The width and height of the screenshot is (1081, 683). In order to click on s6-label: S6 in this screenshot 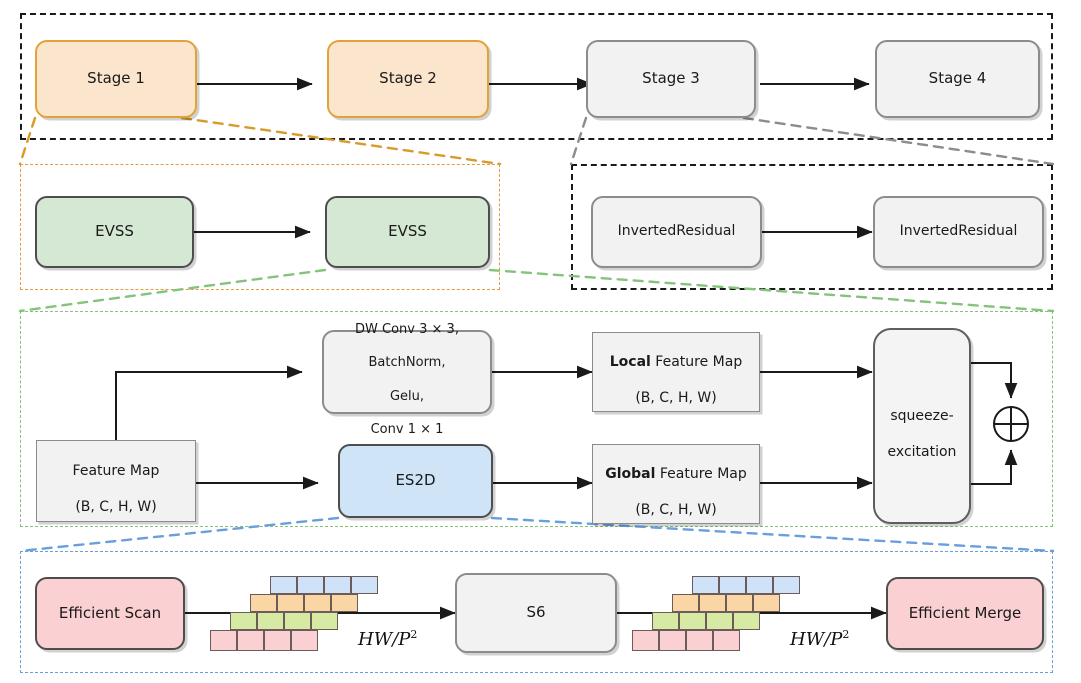, I will do `click(536, 612)`.